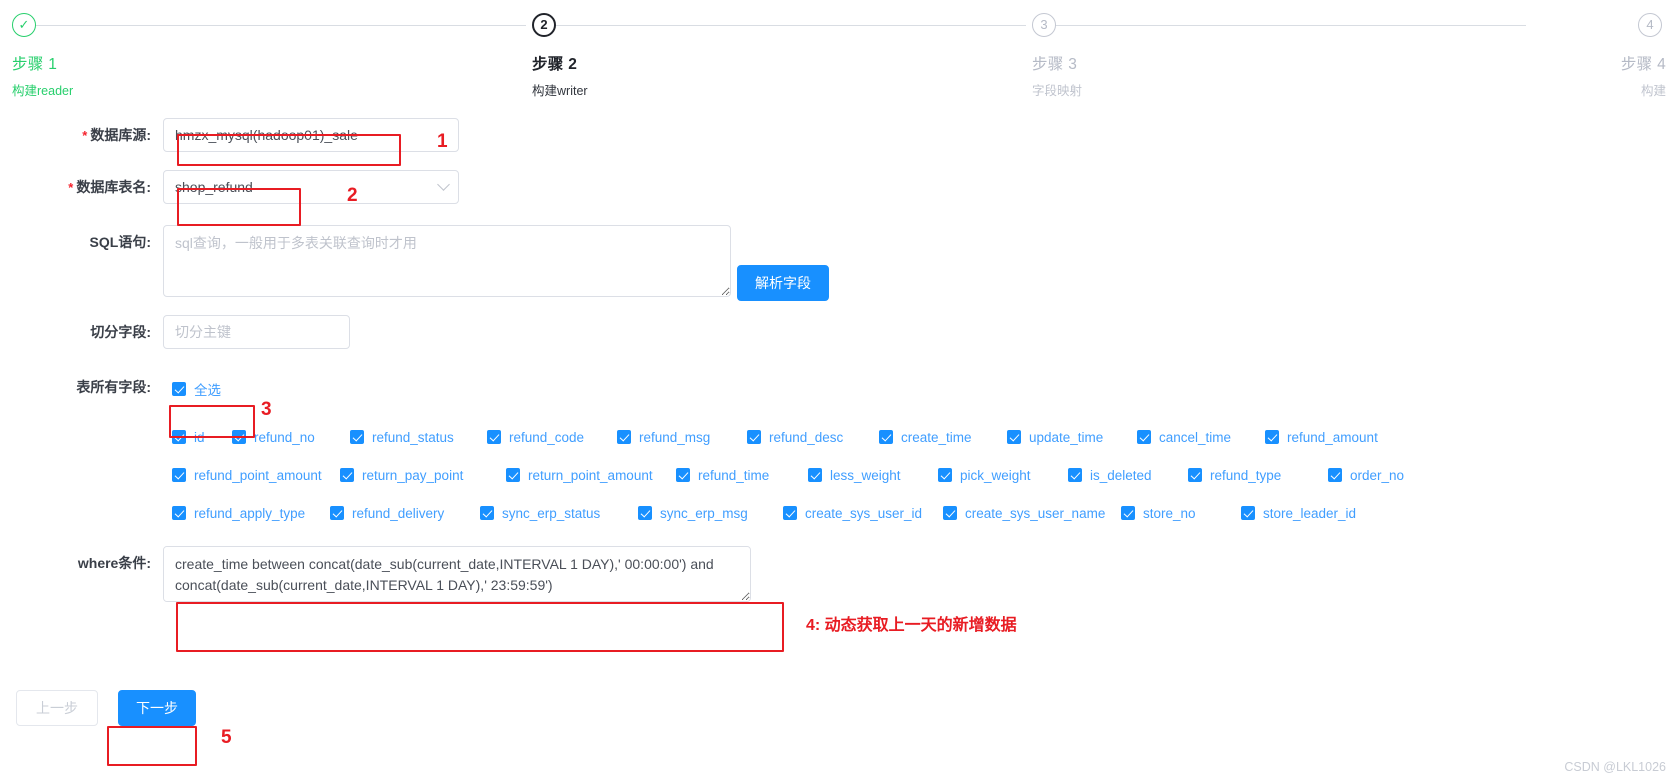 Image resolution: width=1680 pixels, height=782 pixels. What do you see at coordinates (773, 25) in the screenshot?
I see `step-2-head: 2` at bounding box center [773, 25].